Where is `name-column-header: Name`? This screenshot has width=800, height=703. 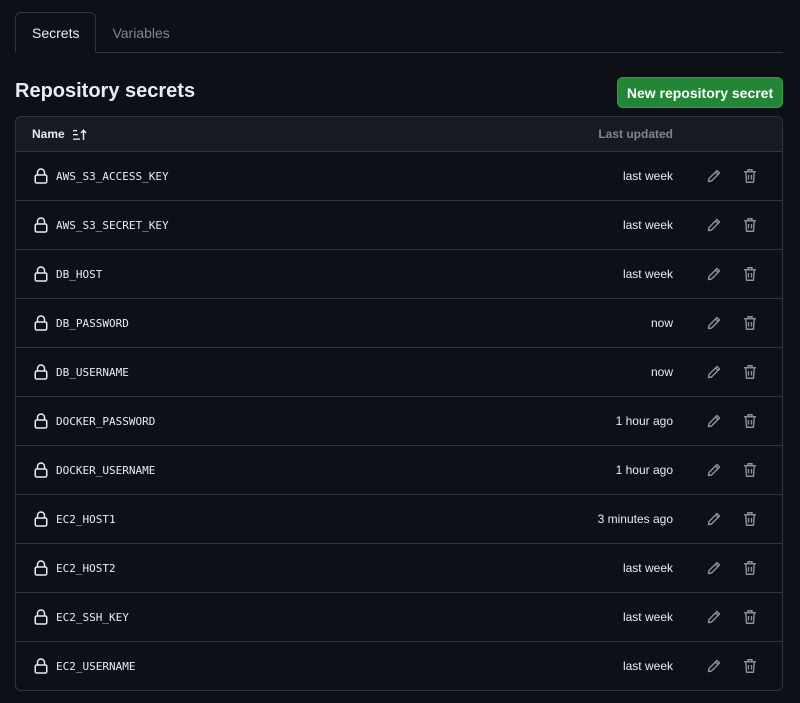
name-column-header: Name is located at coordinates (59, 134).